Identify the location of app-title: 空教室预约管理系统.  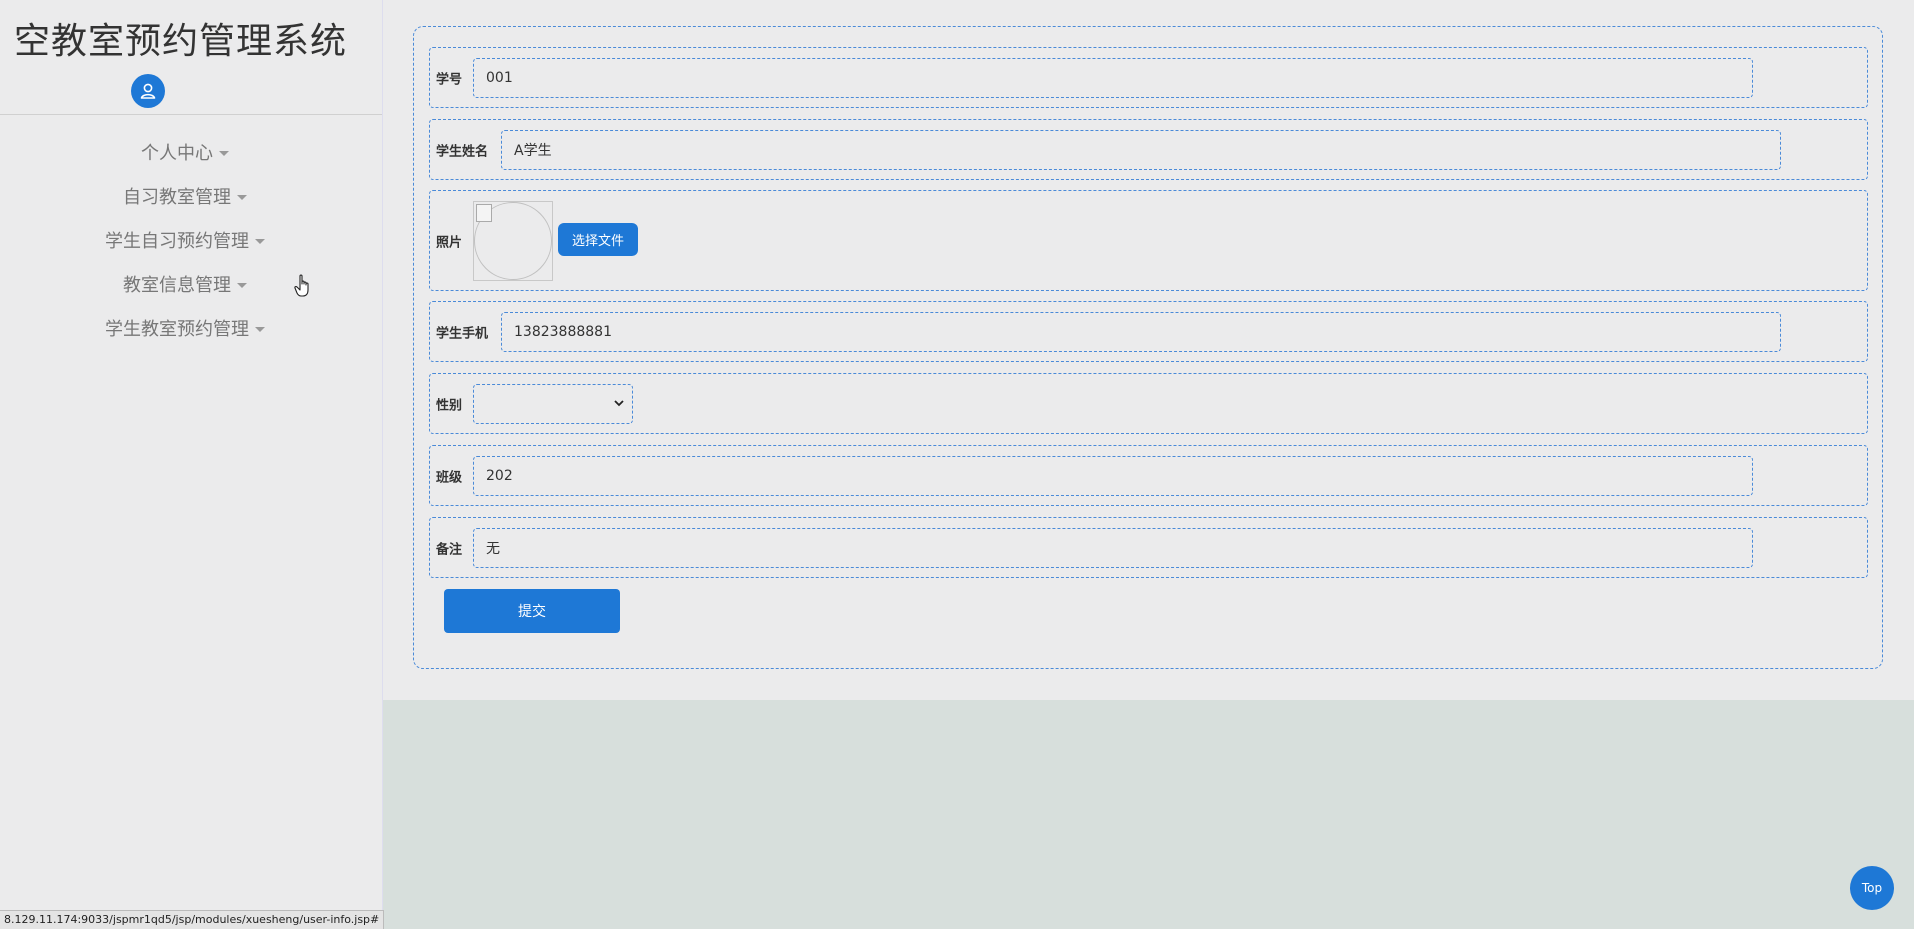
(181, 41).